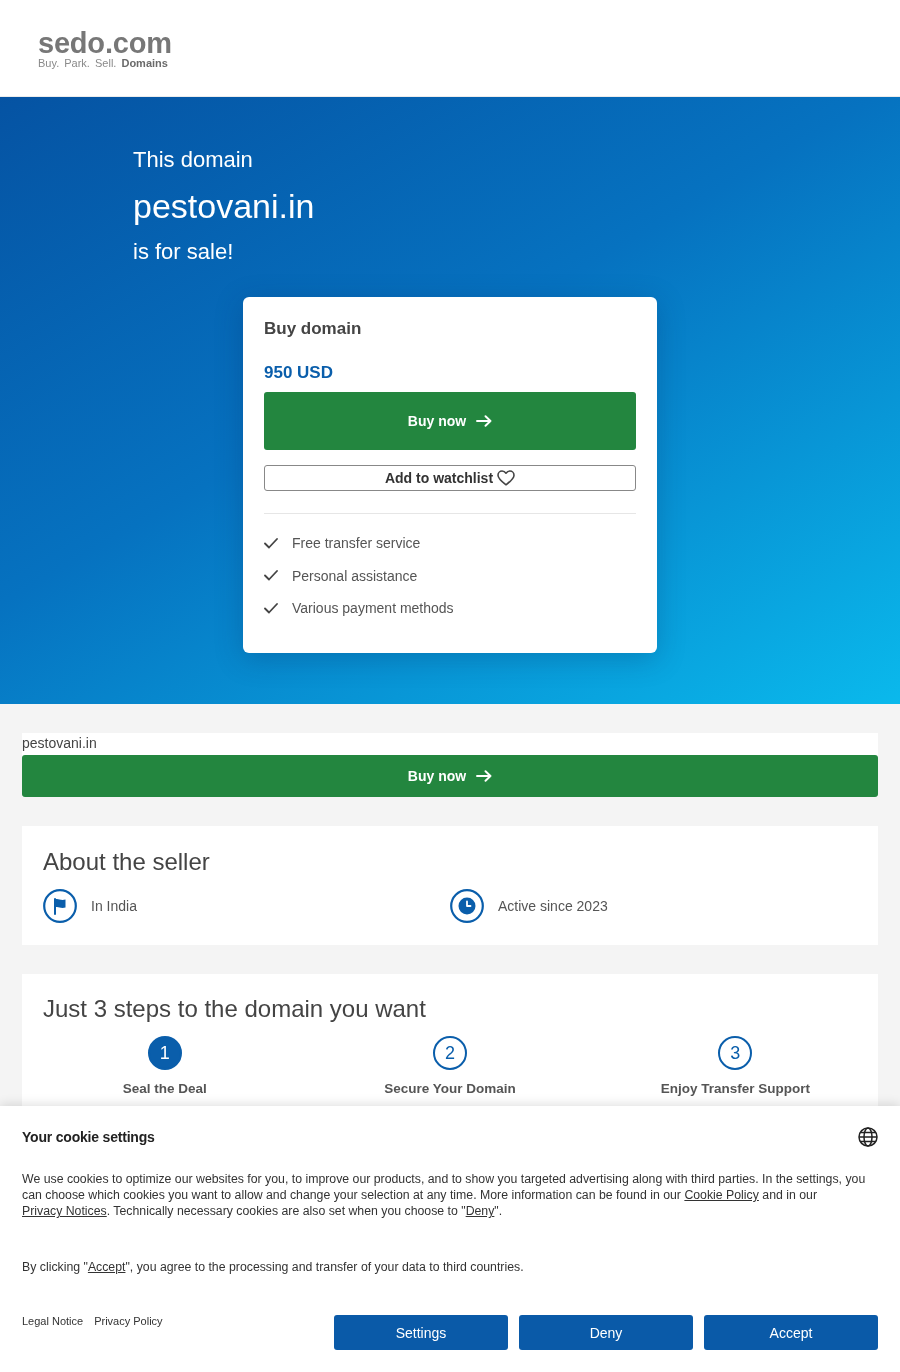 This screenshot has height=1372, width=900. Describe the element at coordinates (183, 252) in the screenshot. I see `hero-sale-text: is for sale!` at that location.